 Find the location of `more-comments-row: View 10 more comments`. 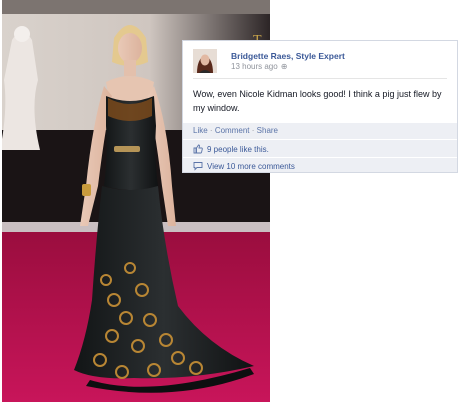

more-comments-row: View 10 more comments is located at coordinates (244, 166).